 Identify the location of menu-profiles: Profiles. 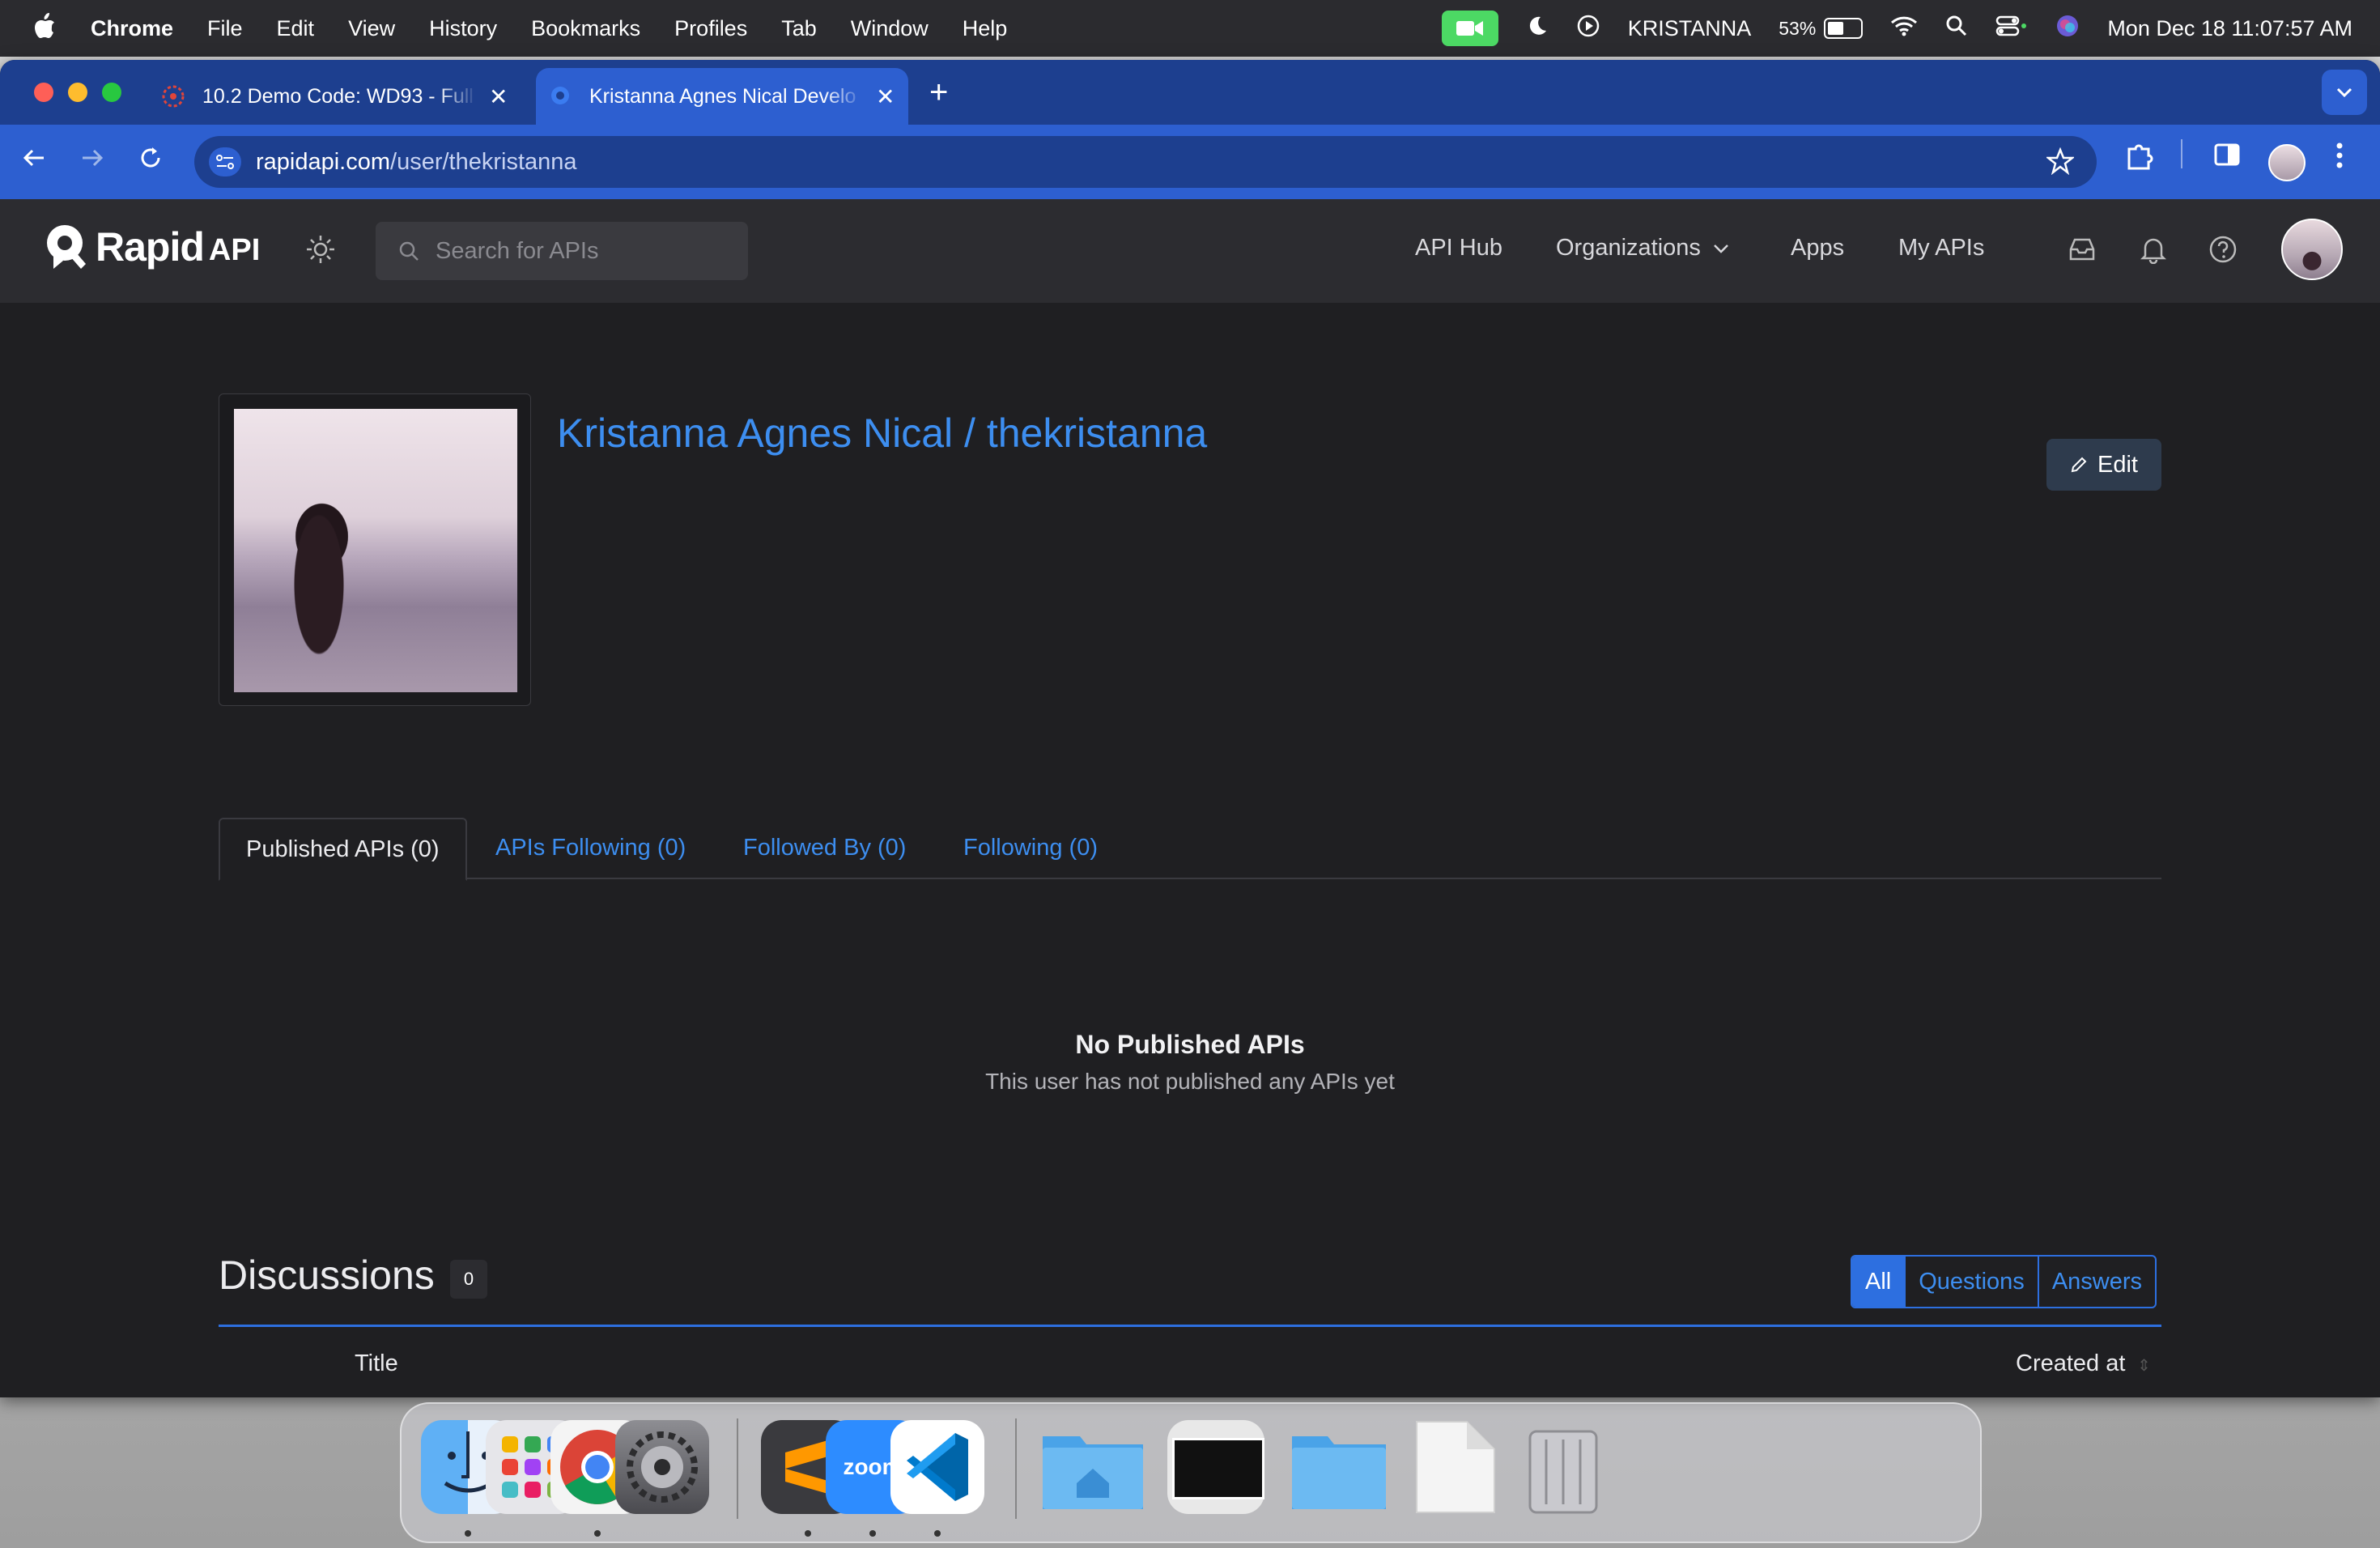
(711, 29).